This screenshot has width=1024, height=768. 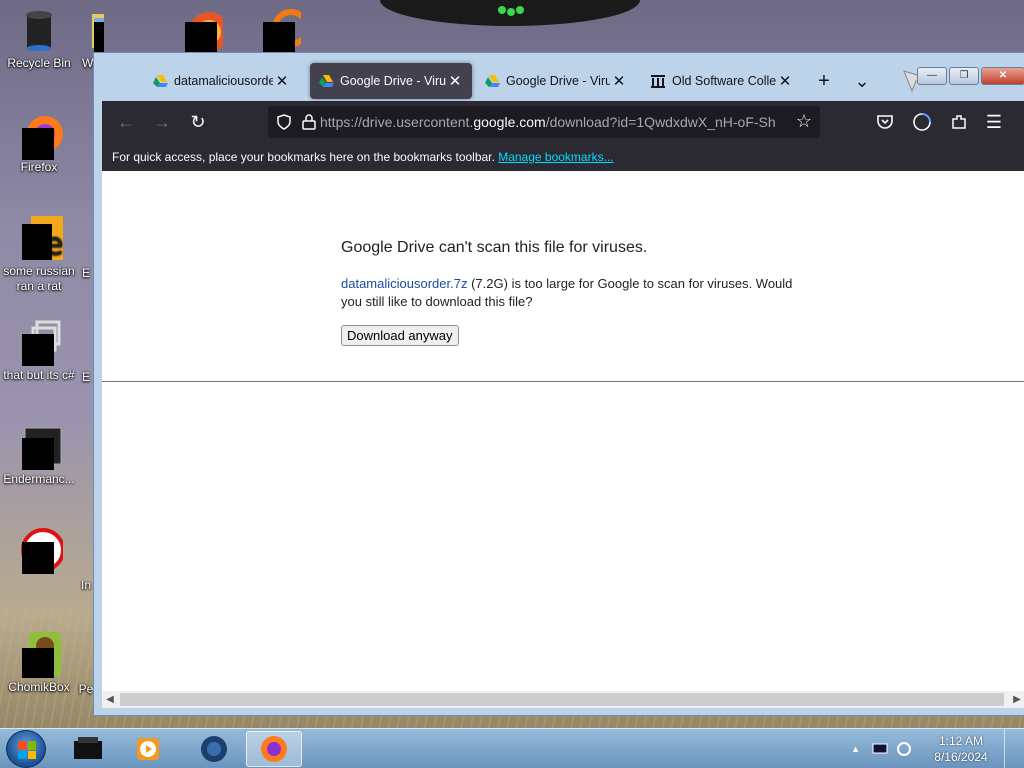 I want to click on back-button: ←, so click(x=126, y=122).